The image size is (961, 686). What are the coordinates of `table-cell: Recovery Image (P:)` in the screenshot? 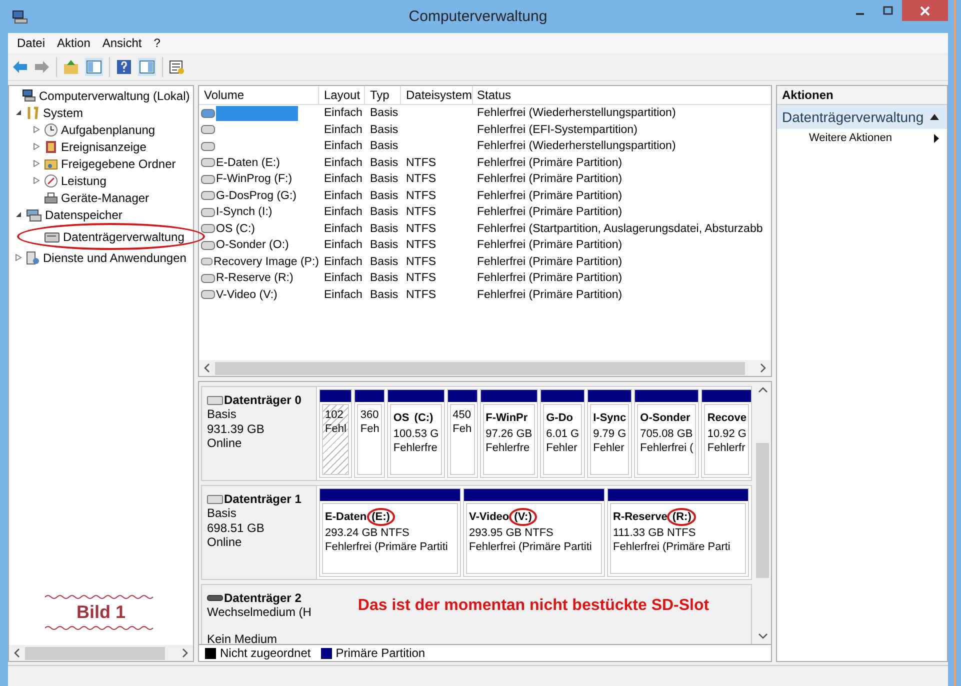 It's located at (266, 262).